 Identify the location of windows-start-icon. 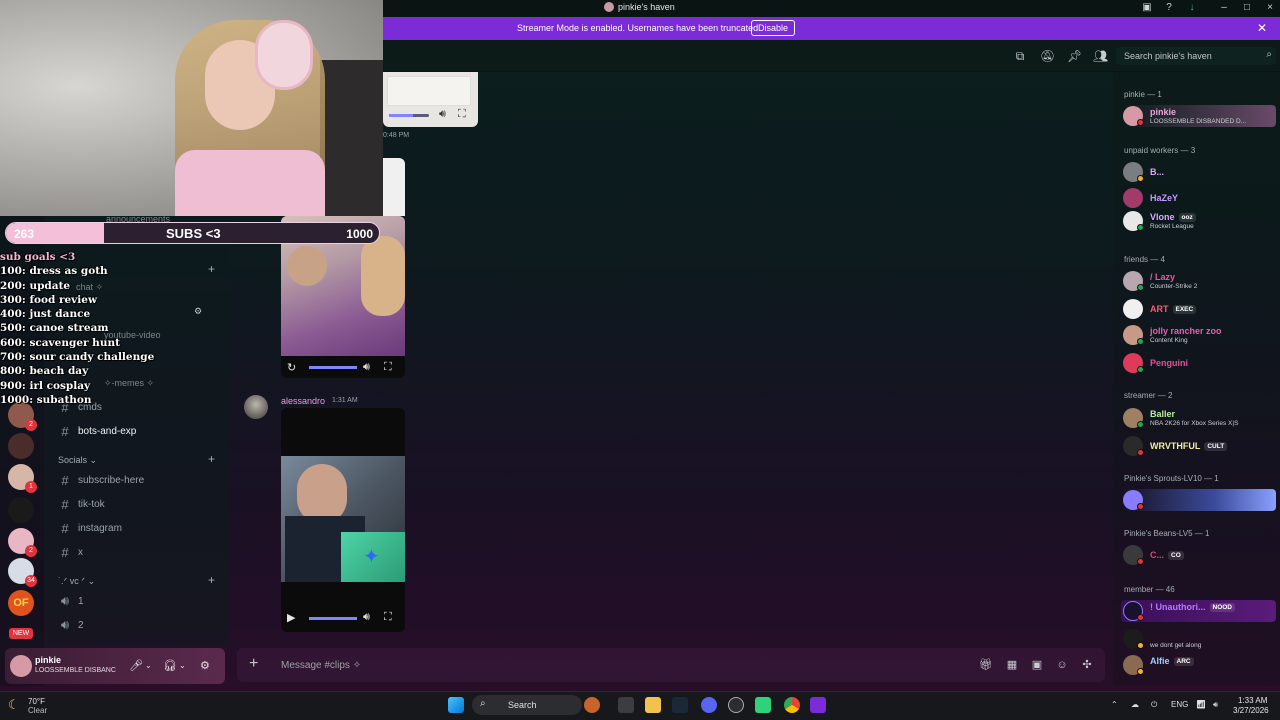
(456, 705).